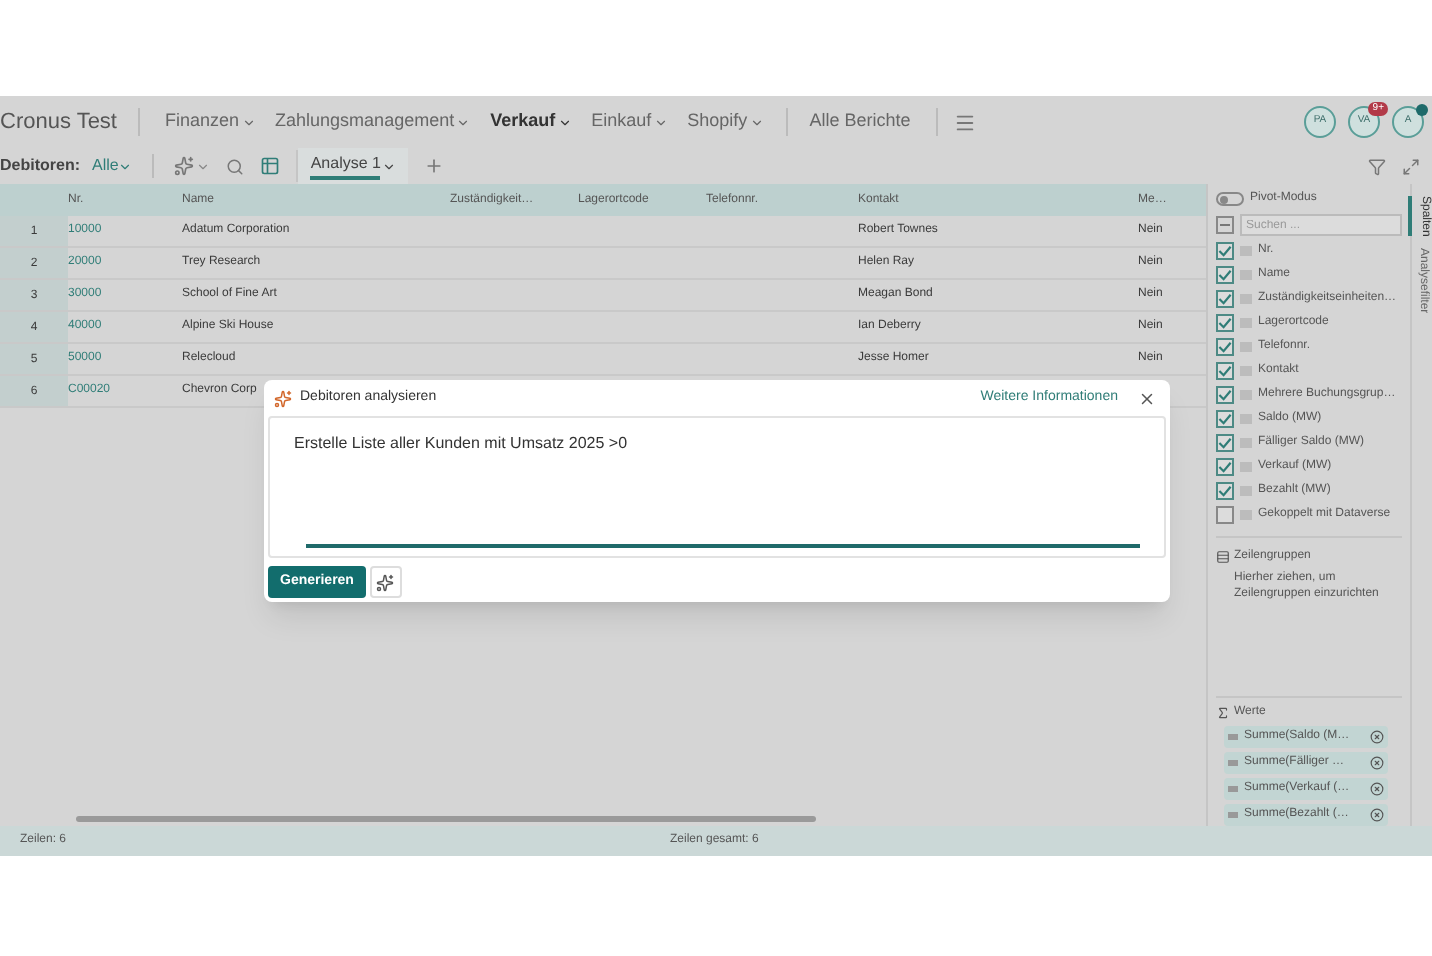  Describe the element at coordinates (725, 122) in the screenshot. I see `nav-menu-item: Shopify` at that location.